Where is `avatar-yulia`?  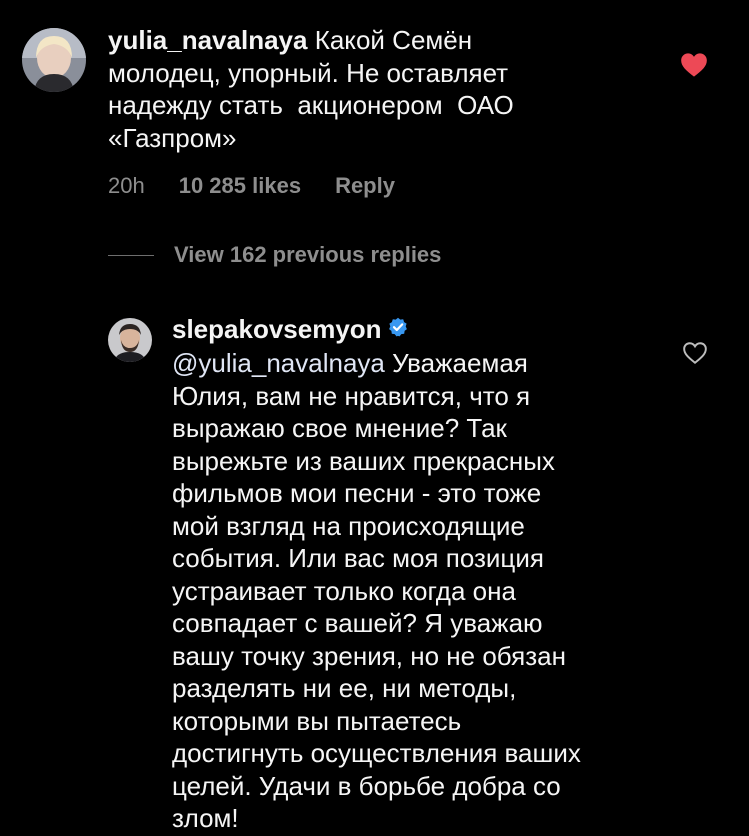 avatar-yulia is located at coordinates (54, 60).